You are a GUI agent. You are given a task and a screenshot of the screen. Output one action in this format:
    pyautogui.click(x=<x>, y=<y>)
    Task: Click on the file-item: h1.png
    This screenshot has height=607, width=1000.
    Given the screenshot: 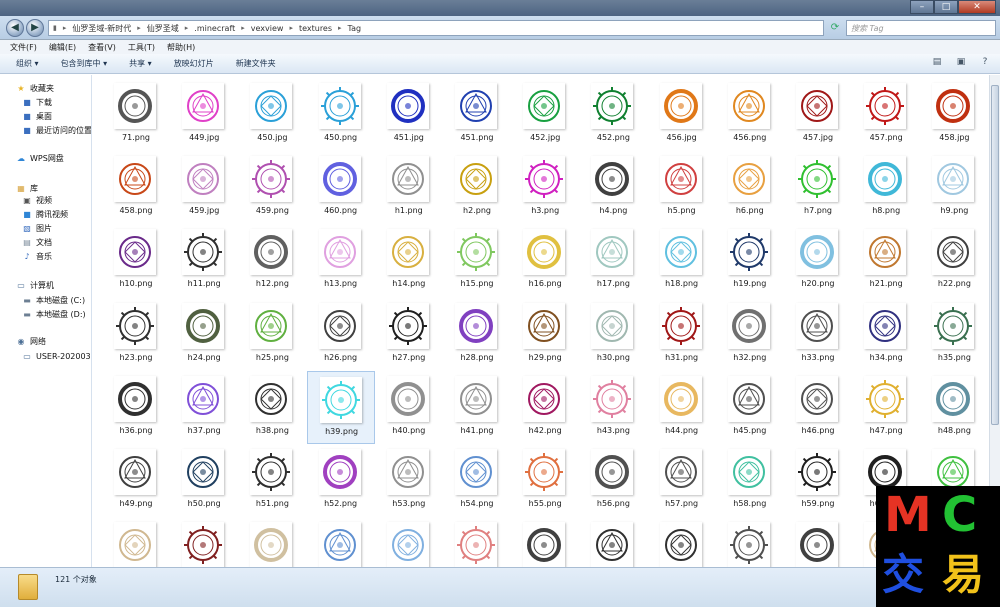 What is the action you would take?
    pyautogui.click(x=409, y=187)
    